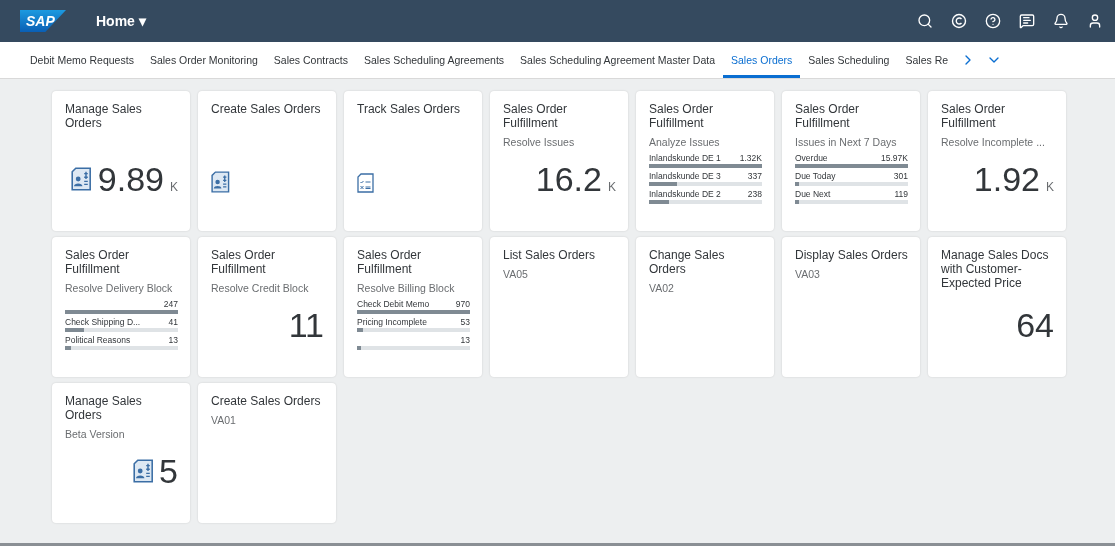  I want to click on tile-subtitle: Analyze Issues, so click(684, 142).